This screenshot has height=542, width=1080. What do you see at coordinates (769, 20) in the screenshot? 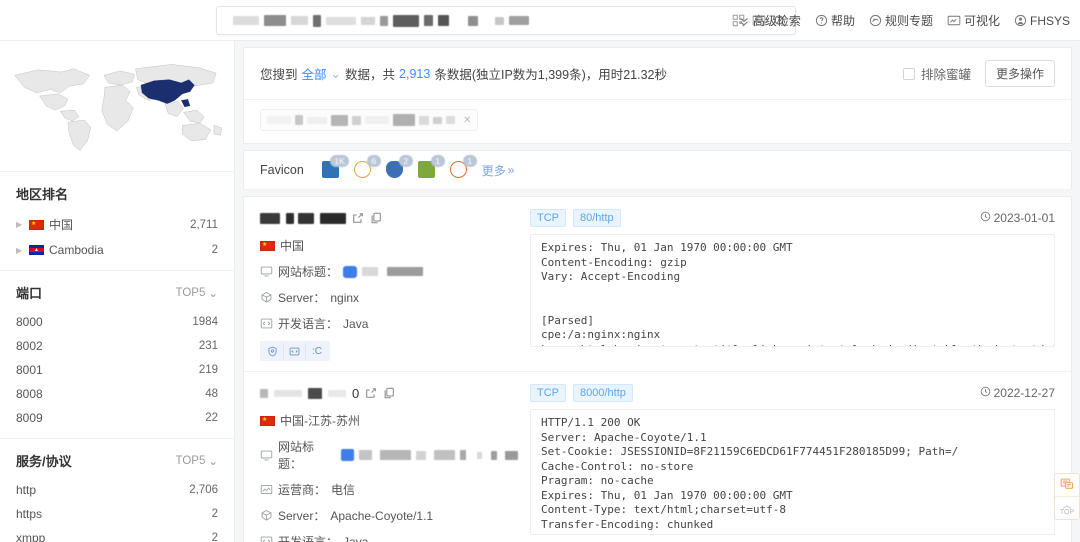
I see `nav-advanced-search: 高级检索` at bounding box center [769, 20].